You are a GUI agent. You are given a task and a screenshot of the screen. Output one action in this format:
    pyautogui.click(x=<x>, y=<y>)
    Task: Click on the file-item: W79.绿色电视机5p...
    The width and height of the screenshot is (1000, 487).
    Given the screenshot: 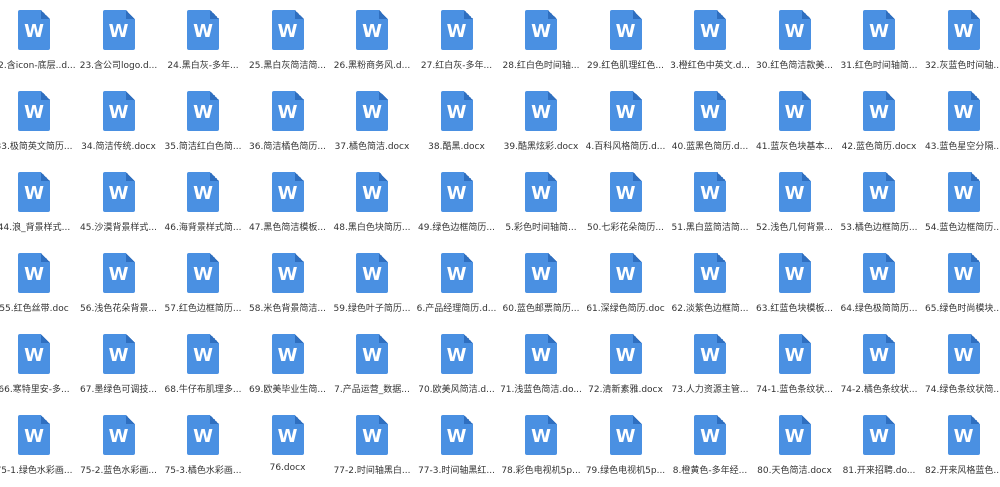 What is the action you would take?
    pyautogui.click(x=626, y=445)
    